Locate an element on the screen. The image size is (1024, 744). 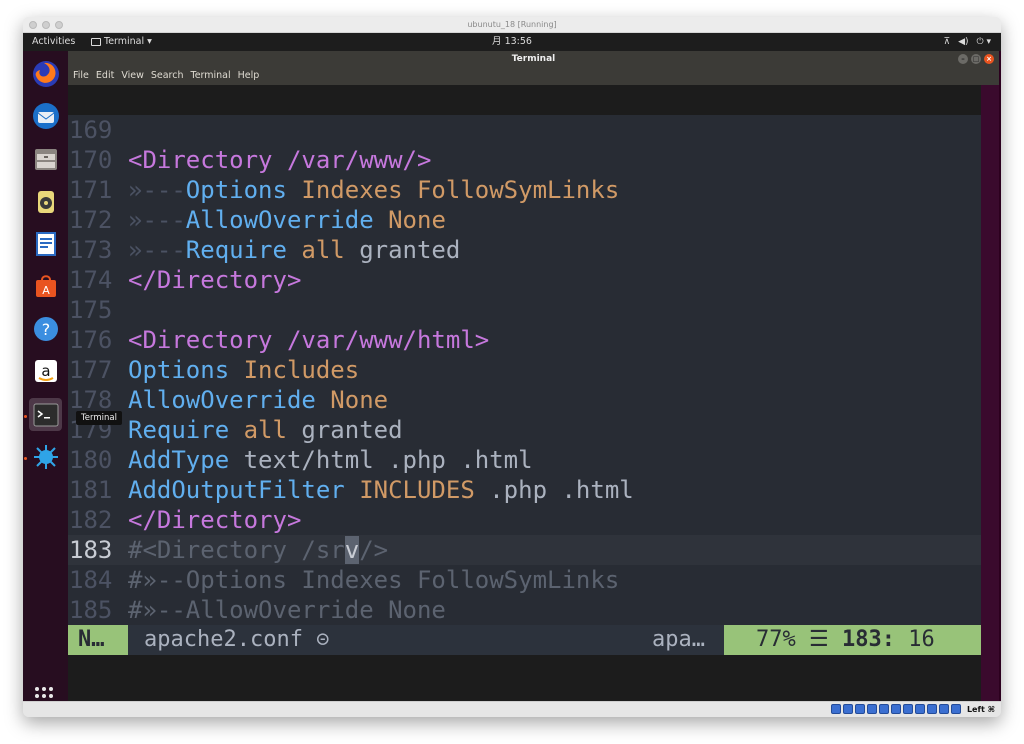
help-icon: ? is located at coordinates (45, 328).